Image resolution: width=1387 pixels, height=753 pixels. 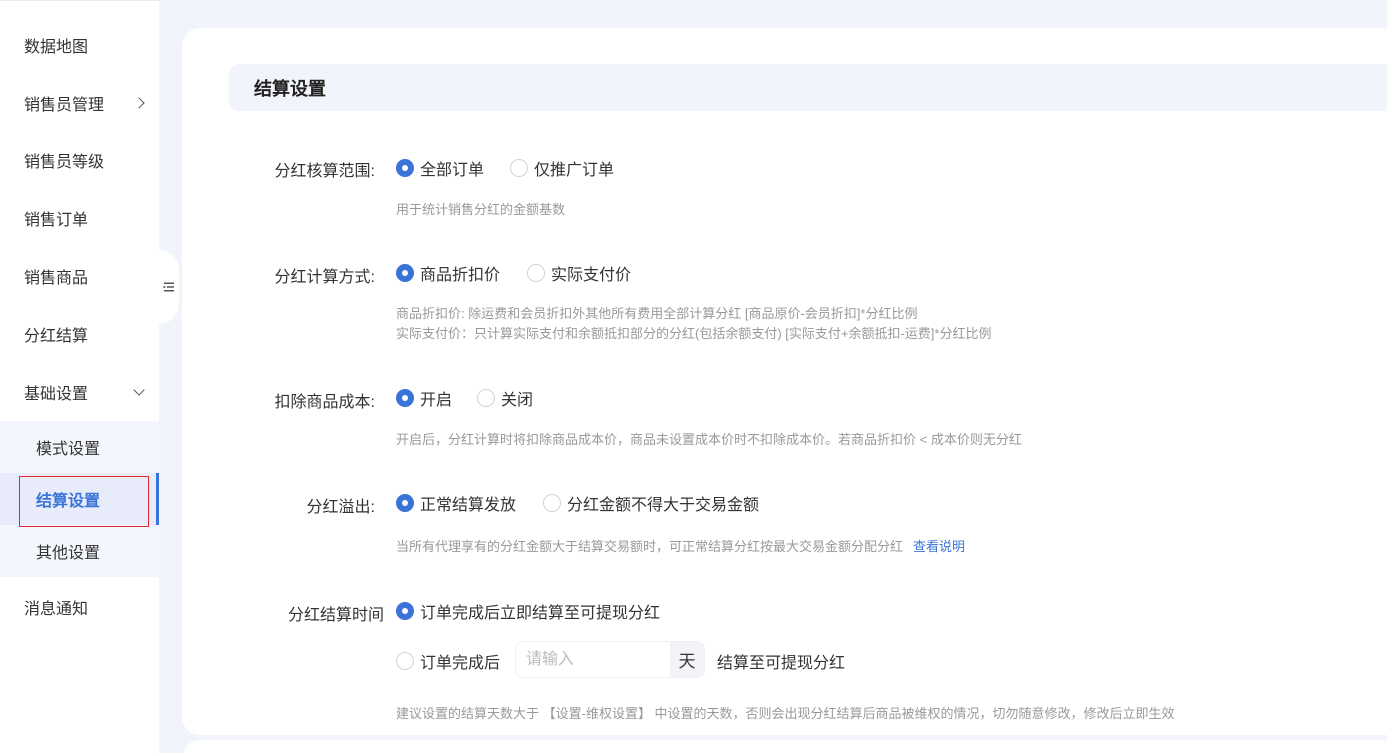 I want to click on chevron-down-icon, so click(x=139, y=390).